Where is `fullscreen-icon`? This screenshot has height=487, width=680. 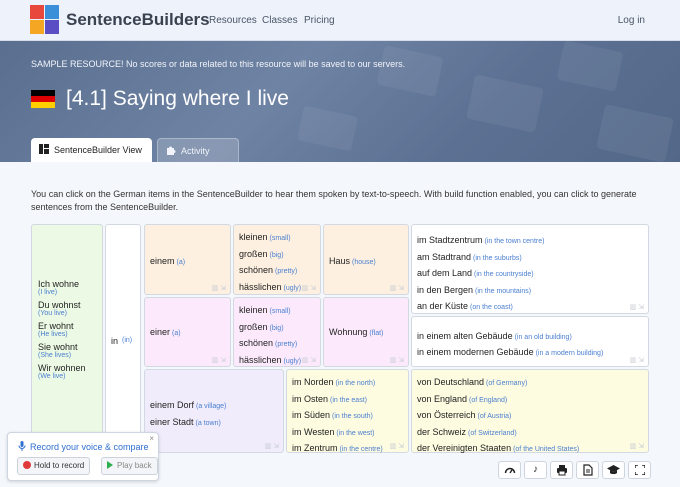
fullscreen-icon is located at coordinates (639, 470).